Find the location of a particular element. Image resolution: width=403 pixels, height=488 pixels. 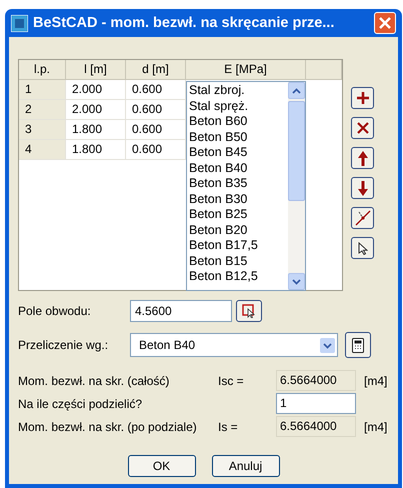

material-select: Beton B40 is located at coordinates (234, 345).